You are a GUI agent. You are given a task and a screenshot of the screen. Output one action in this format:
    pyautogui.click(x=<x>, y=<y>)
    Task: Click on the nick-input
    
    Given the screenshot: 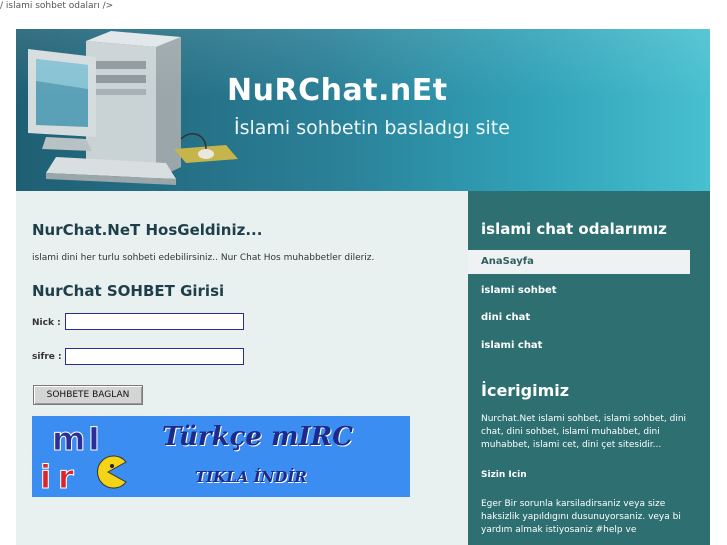 What is the action you would take?
    pyautogui.click(x=154, y=321)
    